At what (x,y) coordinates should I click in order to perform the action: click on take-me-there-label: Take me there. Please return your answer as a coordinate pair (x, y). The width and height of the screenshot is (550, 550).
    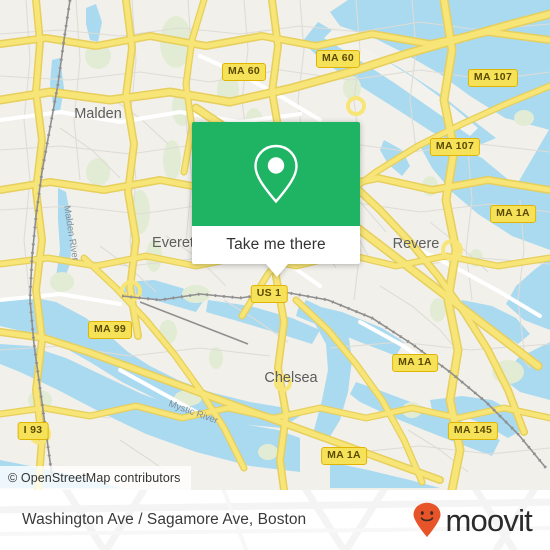
    Looking at the image, I should click on (276, 244).